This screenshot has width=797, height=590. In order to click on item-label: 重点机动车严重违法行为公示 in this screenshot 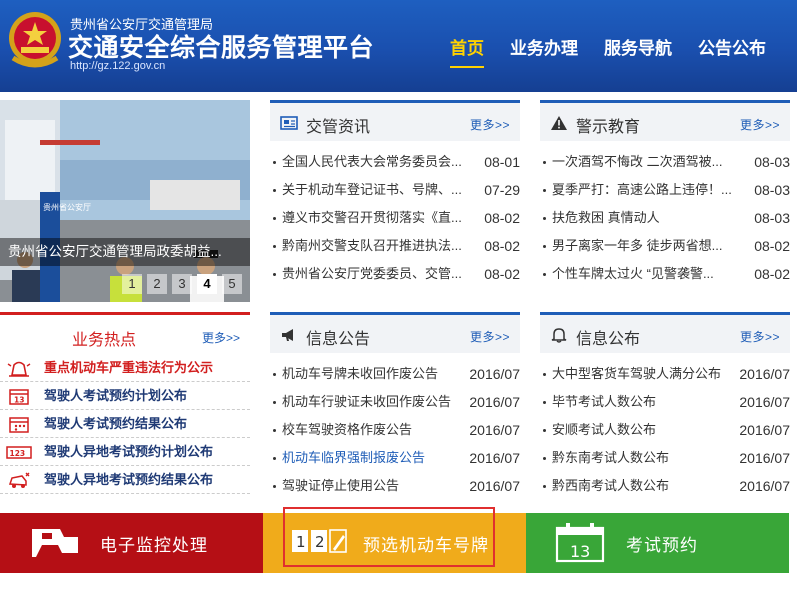, I will do `click(128, 368)`.